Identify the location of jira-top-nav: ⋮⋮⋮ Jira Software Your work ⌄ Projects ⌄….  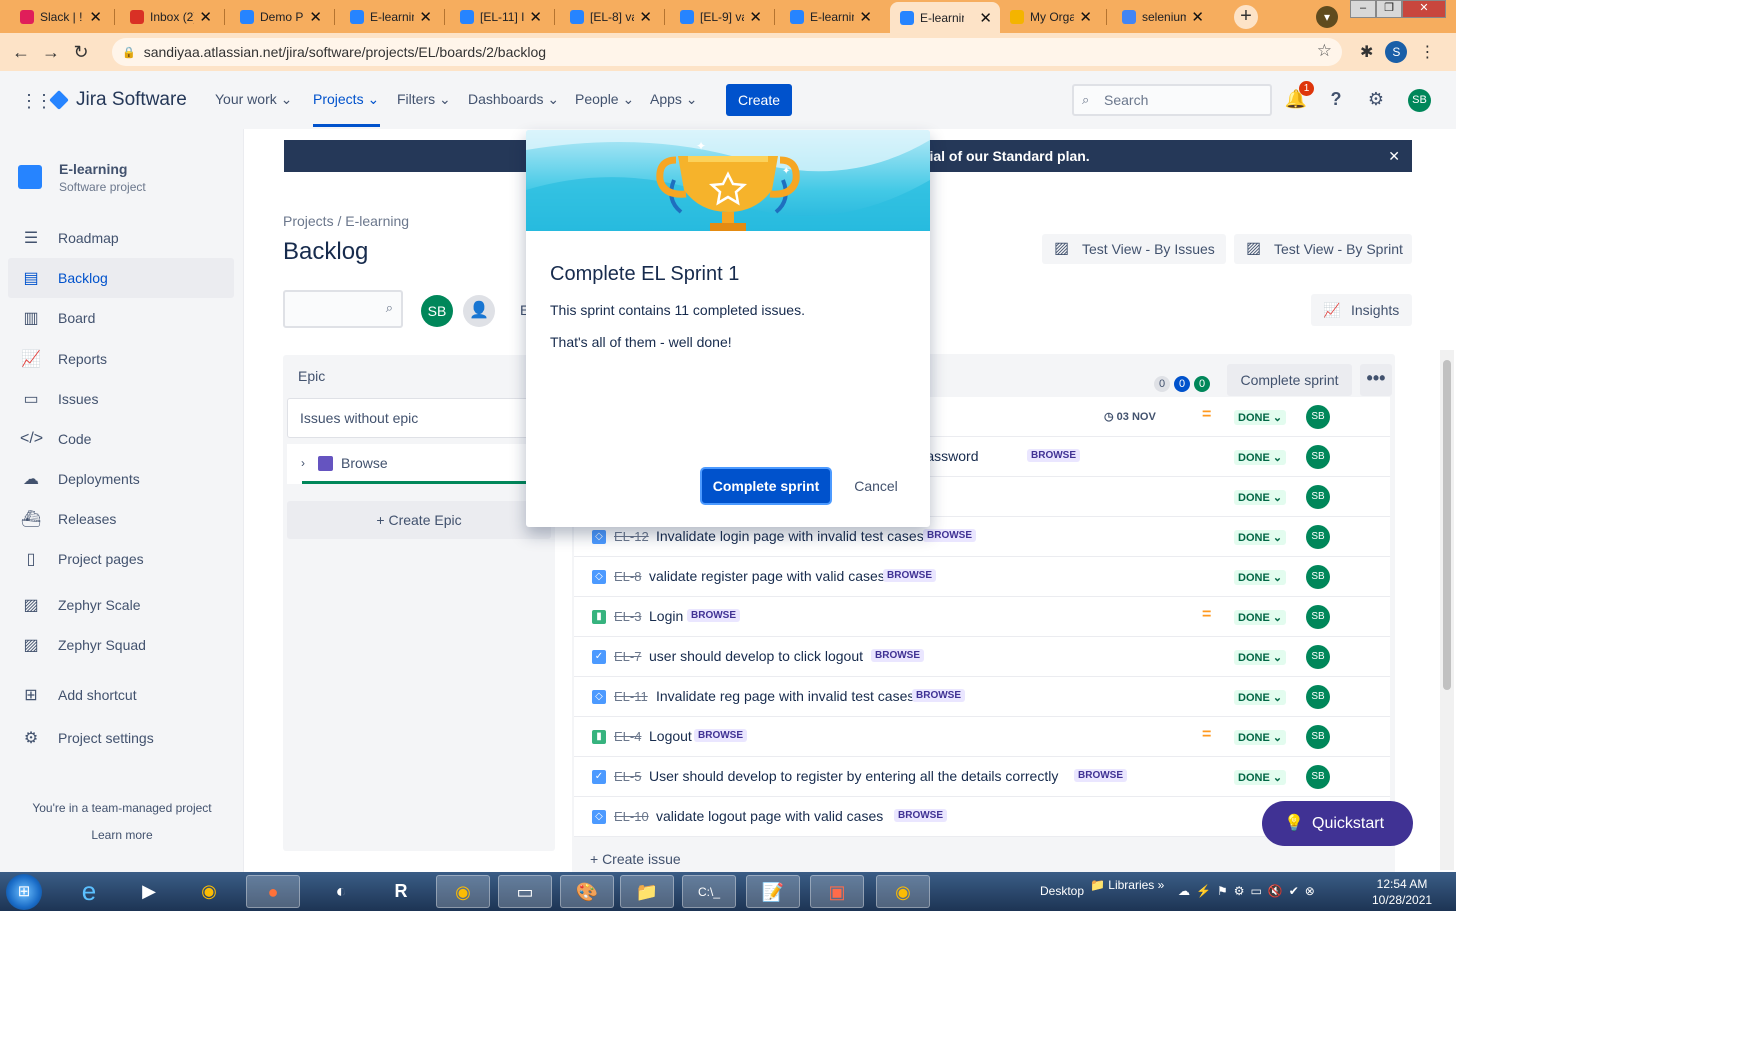
(728, 100).